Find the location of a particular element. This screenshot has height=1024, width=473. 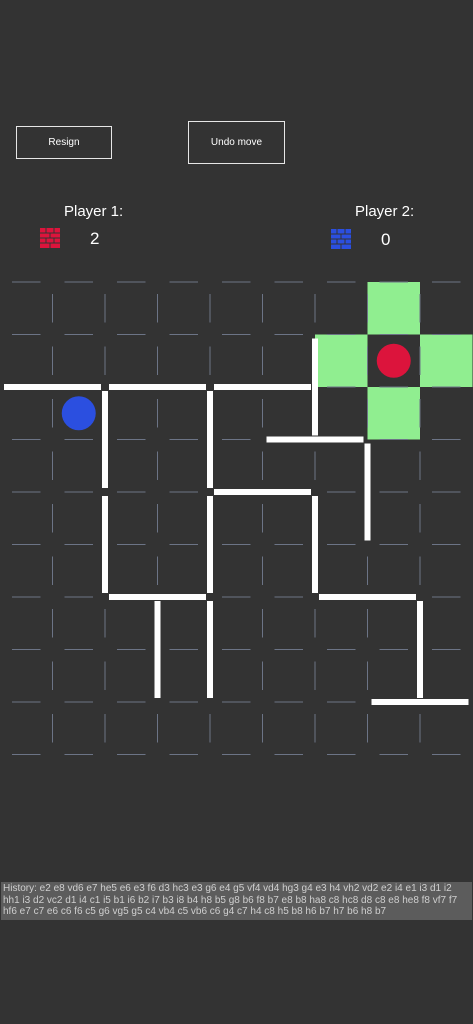

player1-walls-count: 2 is located at coordinates (95, 238).